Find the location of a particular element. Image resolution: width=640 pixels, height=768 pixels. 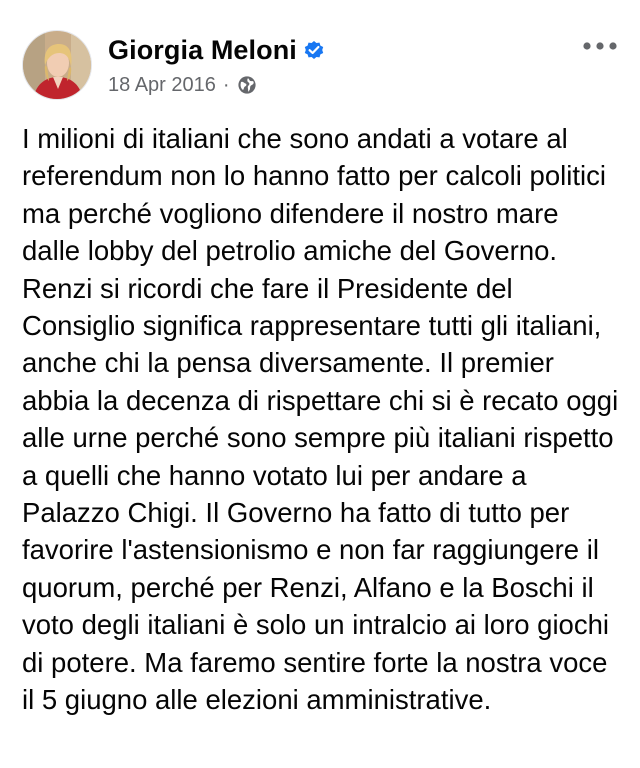

post-meta: 18 Apr 2016 · is located at coordinates (182, 85).